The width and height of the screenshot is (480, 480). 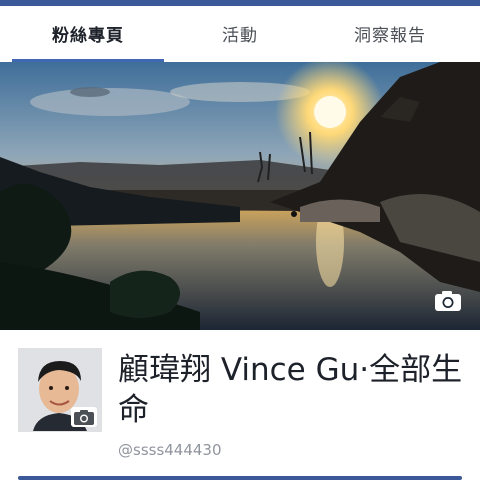 I want to click on tab-fan-page: 粉絲專頁, so click(x=88, y=33).